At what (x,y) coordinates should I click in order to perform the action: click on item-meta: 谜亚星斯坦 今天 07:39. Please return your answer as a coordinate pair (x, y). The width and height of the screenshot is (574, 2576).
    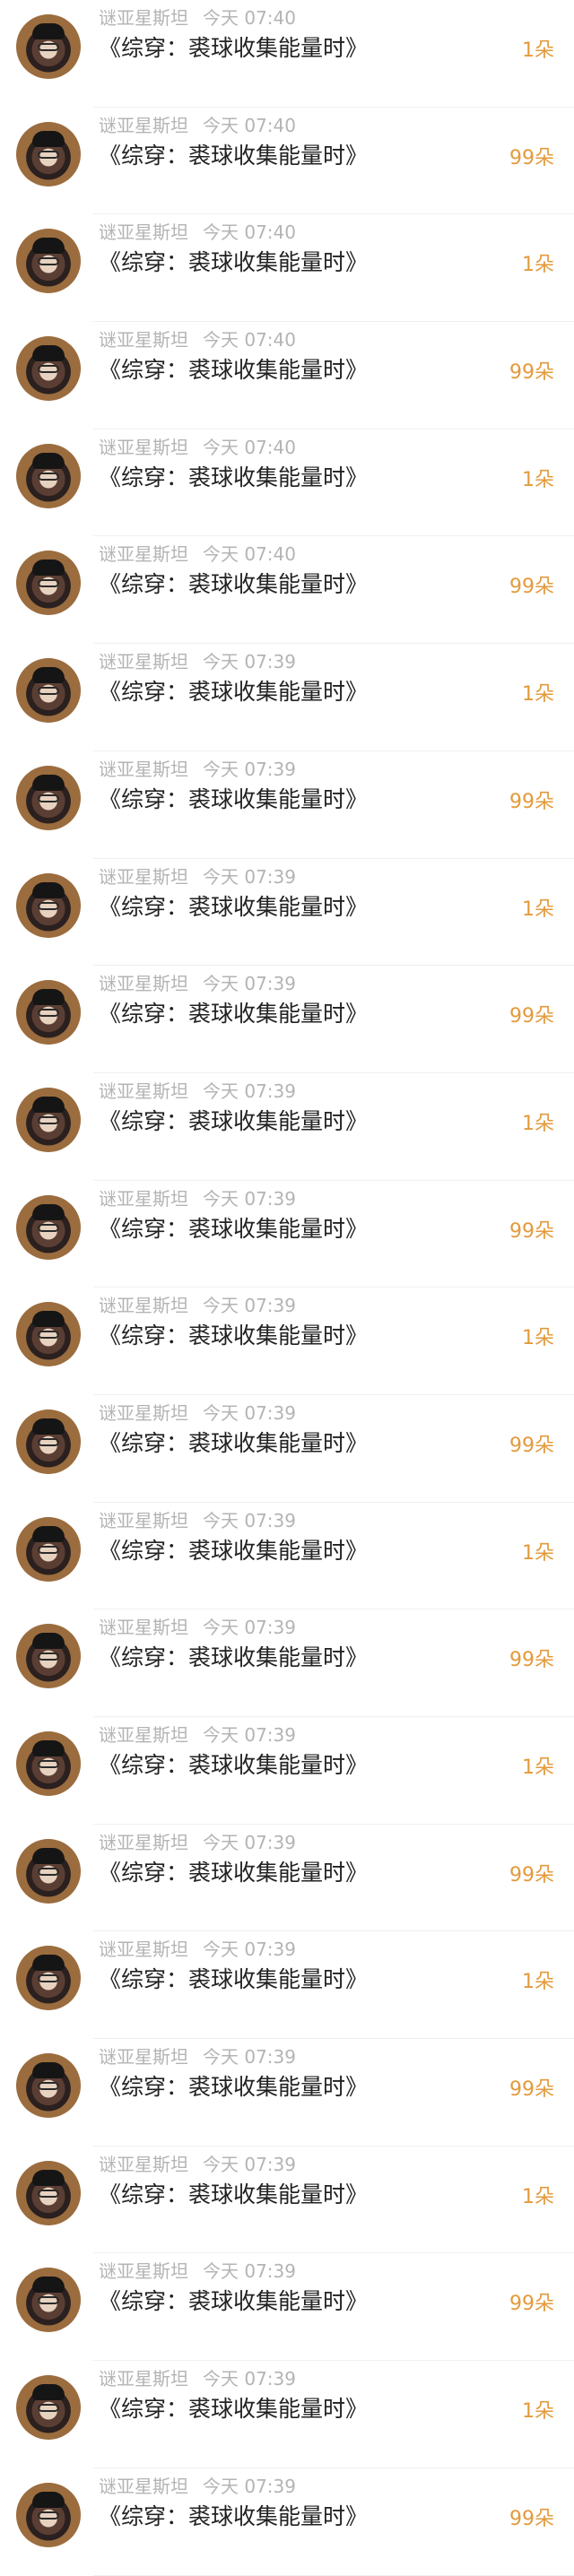
    Looking at the image, I should click on (197, 2485).